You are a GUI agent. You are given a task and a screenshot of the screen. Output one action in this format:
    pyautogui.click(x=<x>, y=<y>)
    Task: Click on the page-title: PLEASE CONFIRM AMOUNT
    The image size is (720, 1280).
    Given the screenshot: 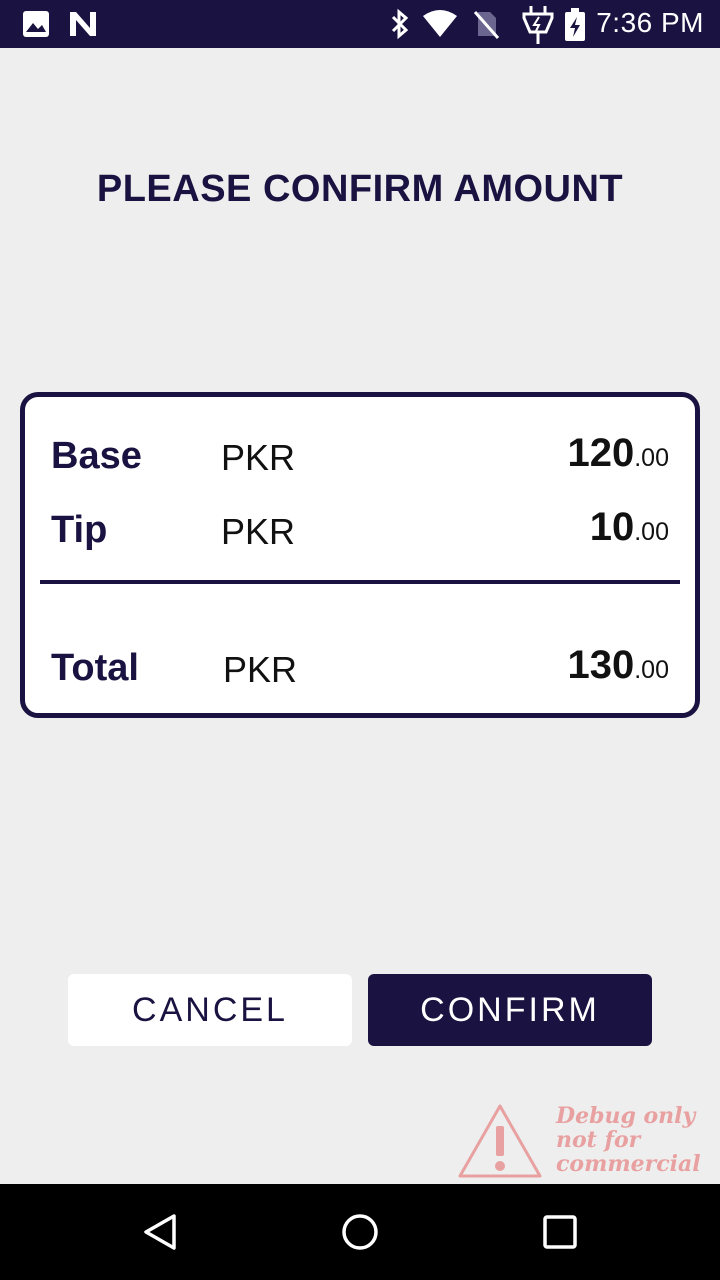 What is the action you would take?
    pyautogui.click(x=360, y=189)
    